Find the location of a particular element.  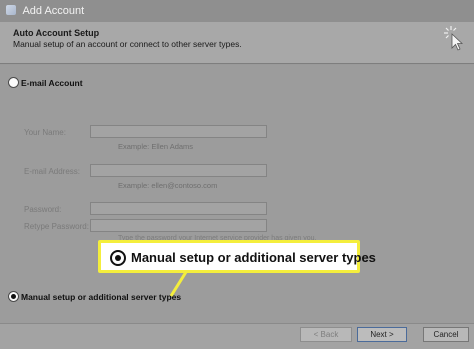

password-field is located at coordinates (178, 208).